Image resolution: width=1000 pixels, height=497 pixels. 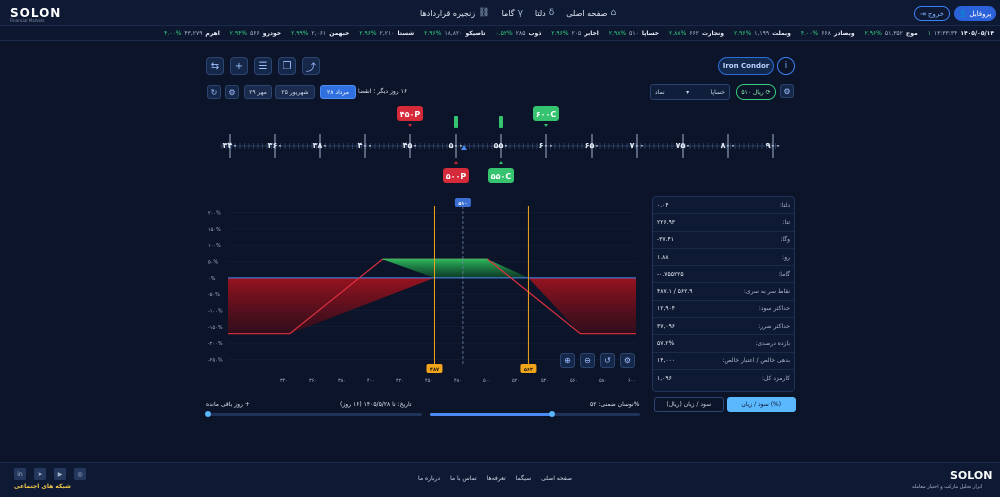 What do you see at coordinates (313, 414) in the screenshot?
I see `date-slider` at bounding box center [313, 414].